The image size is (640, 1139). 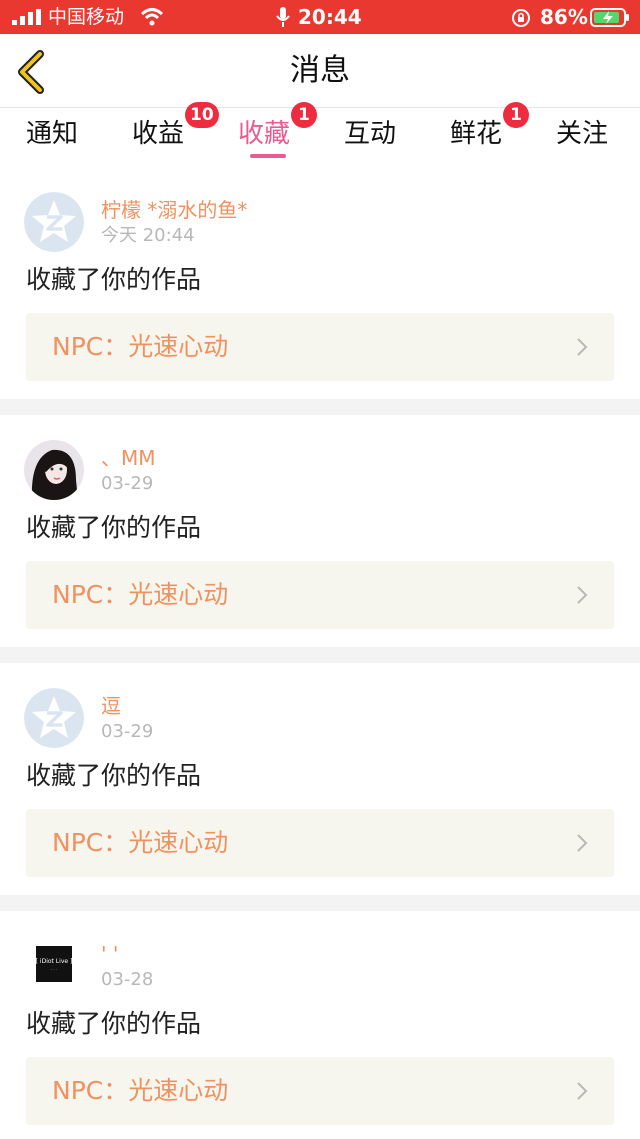 What do you see at coordinates (128, 458) in the screenshot?
I see `username: 、MM` at bounding box center [128, 458].